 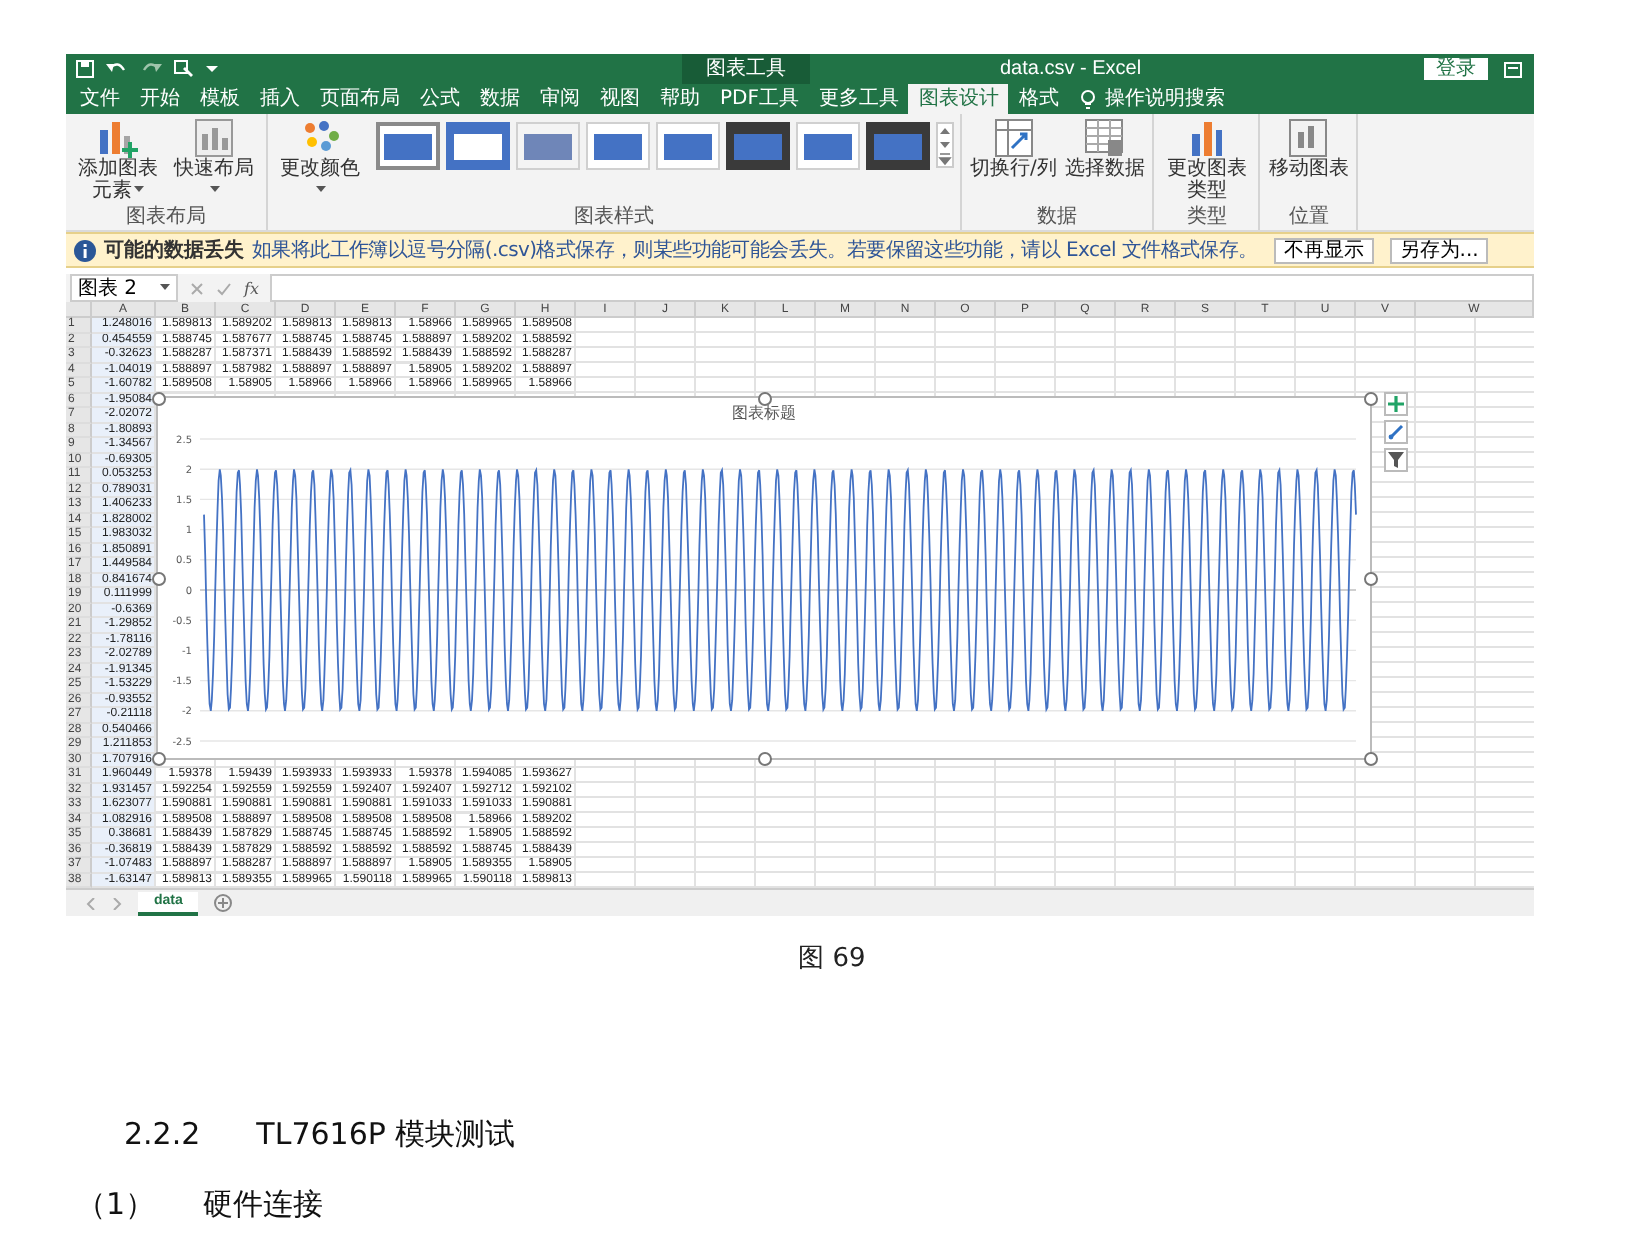 I want to click on ribbon-tab: 帮助, so click(x=680, y=99).